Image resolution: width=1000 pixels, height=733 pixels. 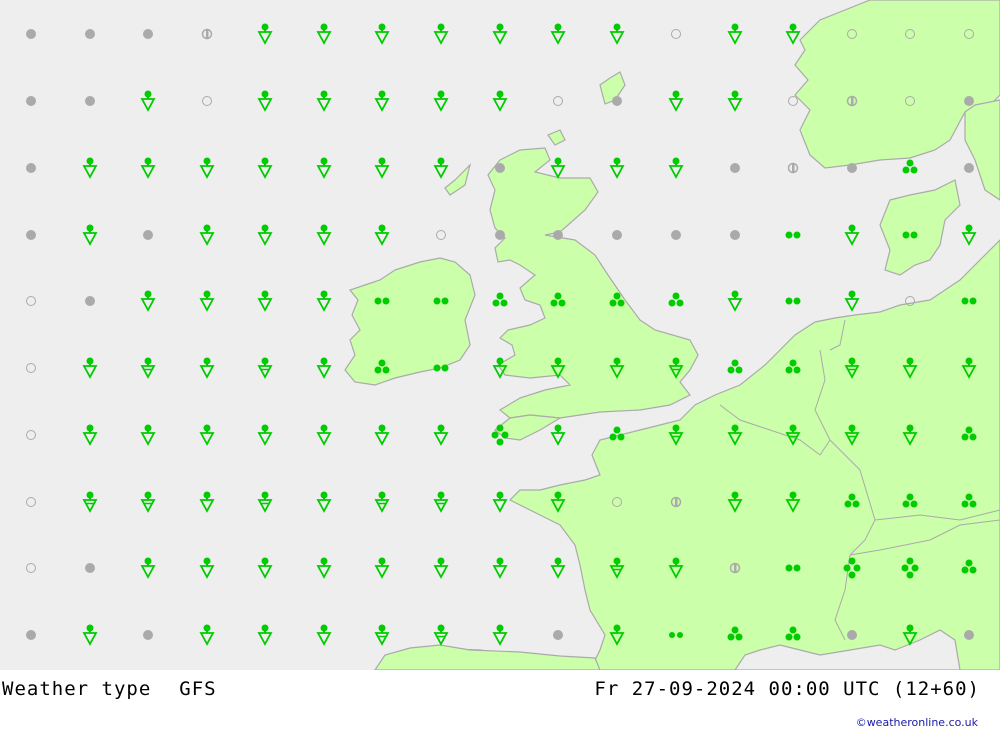 What do you see at coordinates (556, 137) in the screenshot?
I see `land-orkney` at bounding box center [556, 137].